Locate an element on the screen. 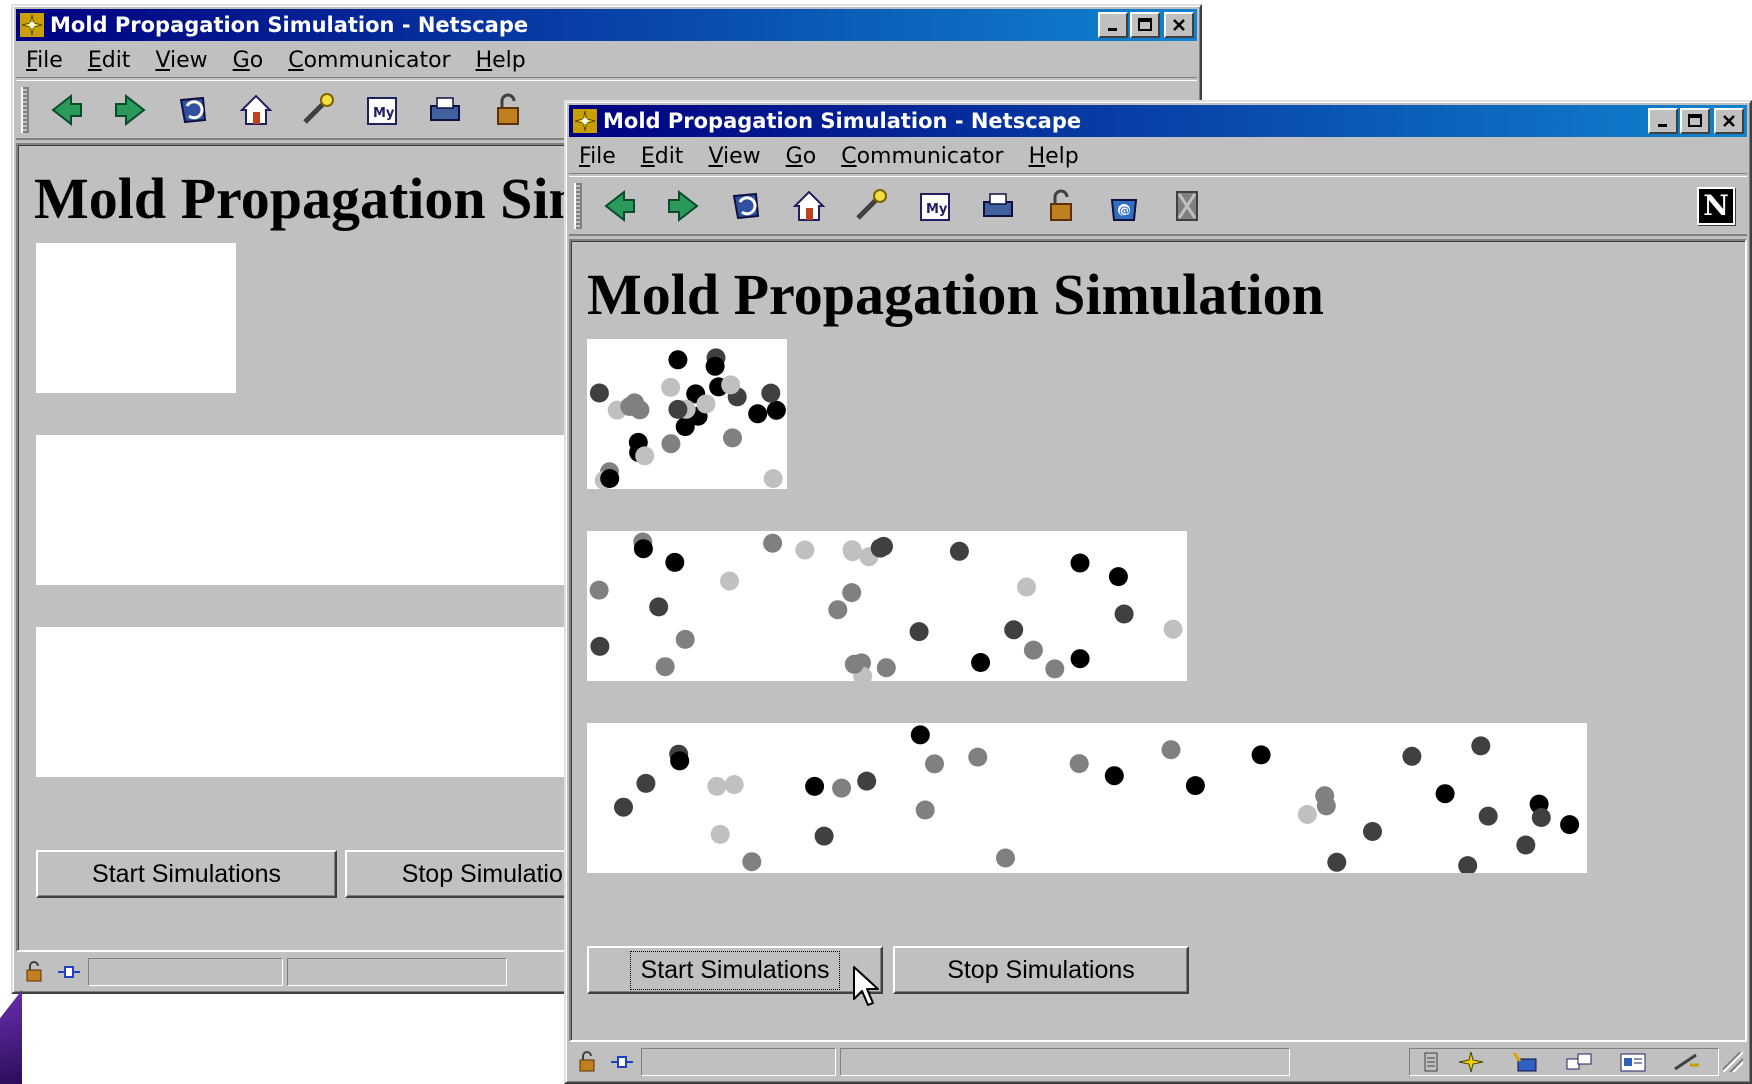  mold-spore-field-medium is located at coordinates (886, 606).